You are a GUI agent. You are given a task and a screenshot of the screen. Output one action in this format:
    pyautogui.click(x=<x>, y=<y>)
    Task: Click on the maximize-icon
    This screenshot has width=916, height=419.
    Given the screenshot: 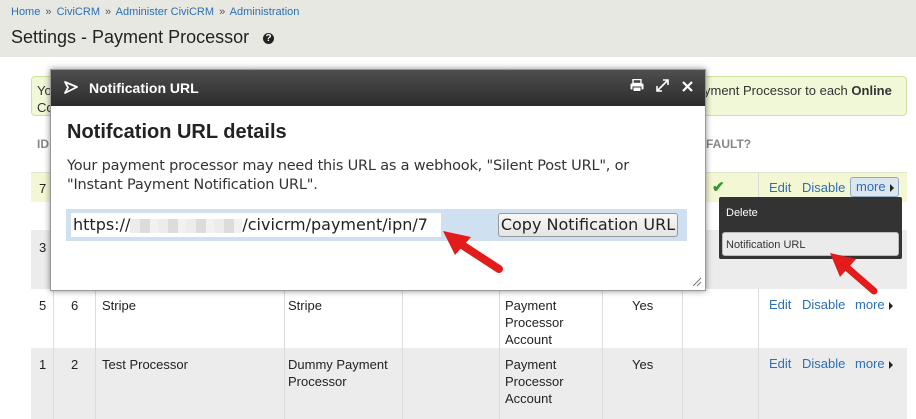 What is the action you would take?
    pyautogui.click(x=662, y=87)
    